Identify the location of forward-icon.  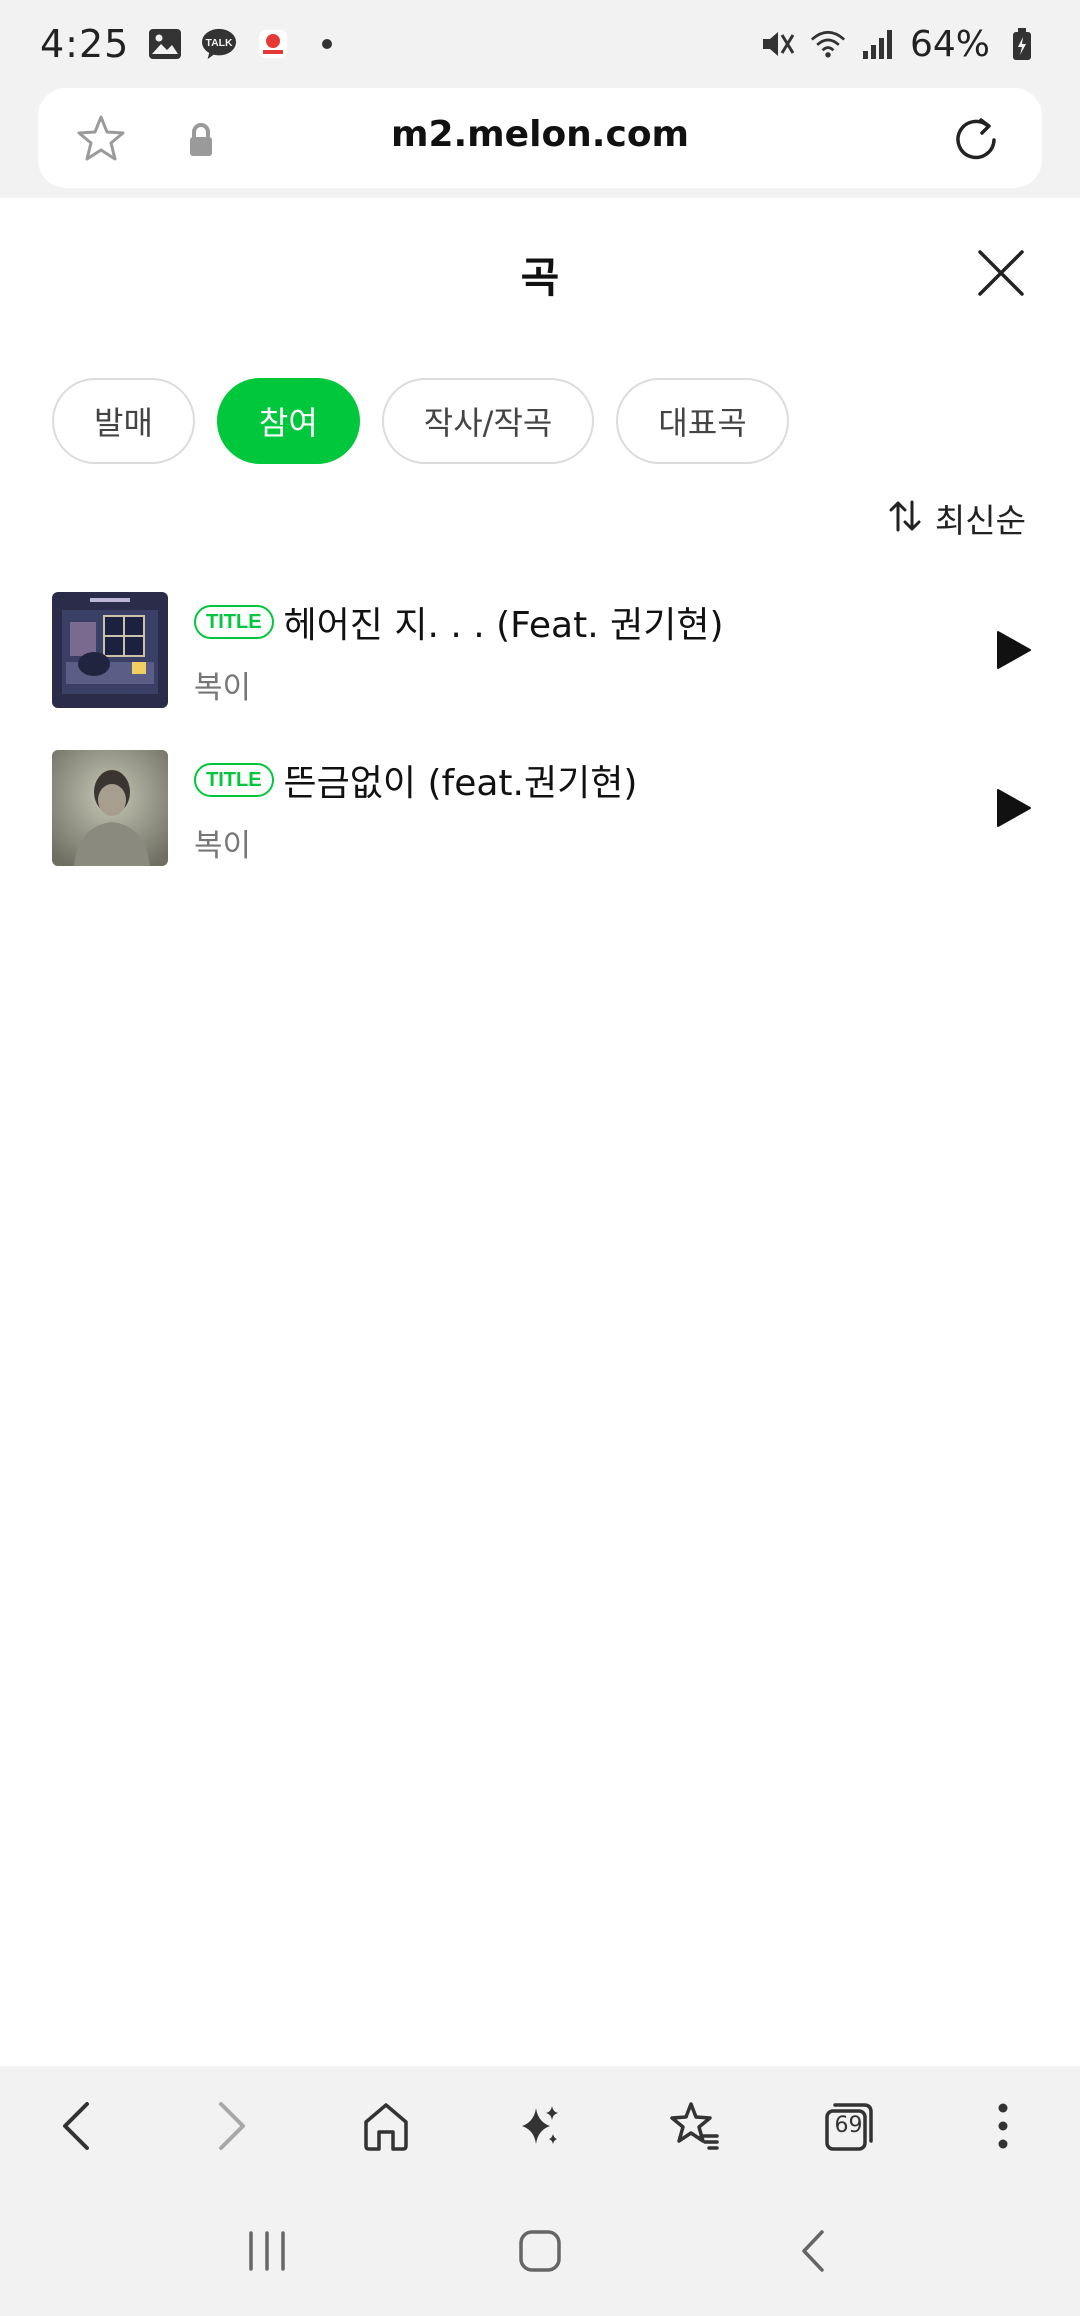
(231, 2126).